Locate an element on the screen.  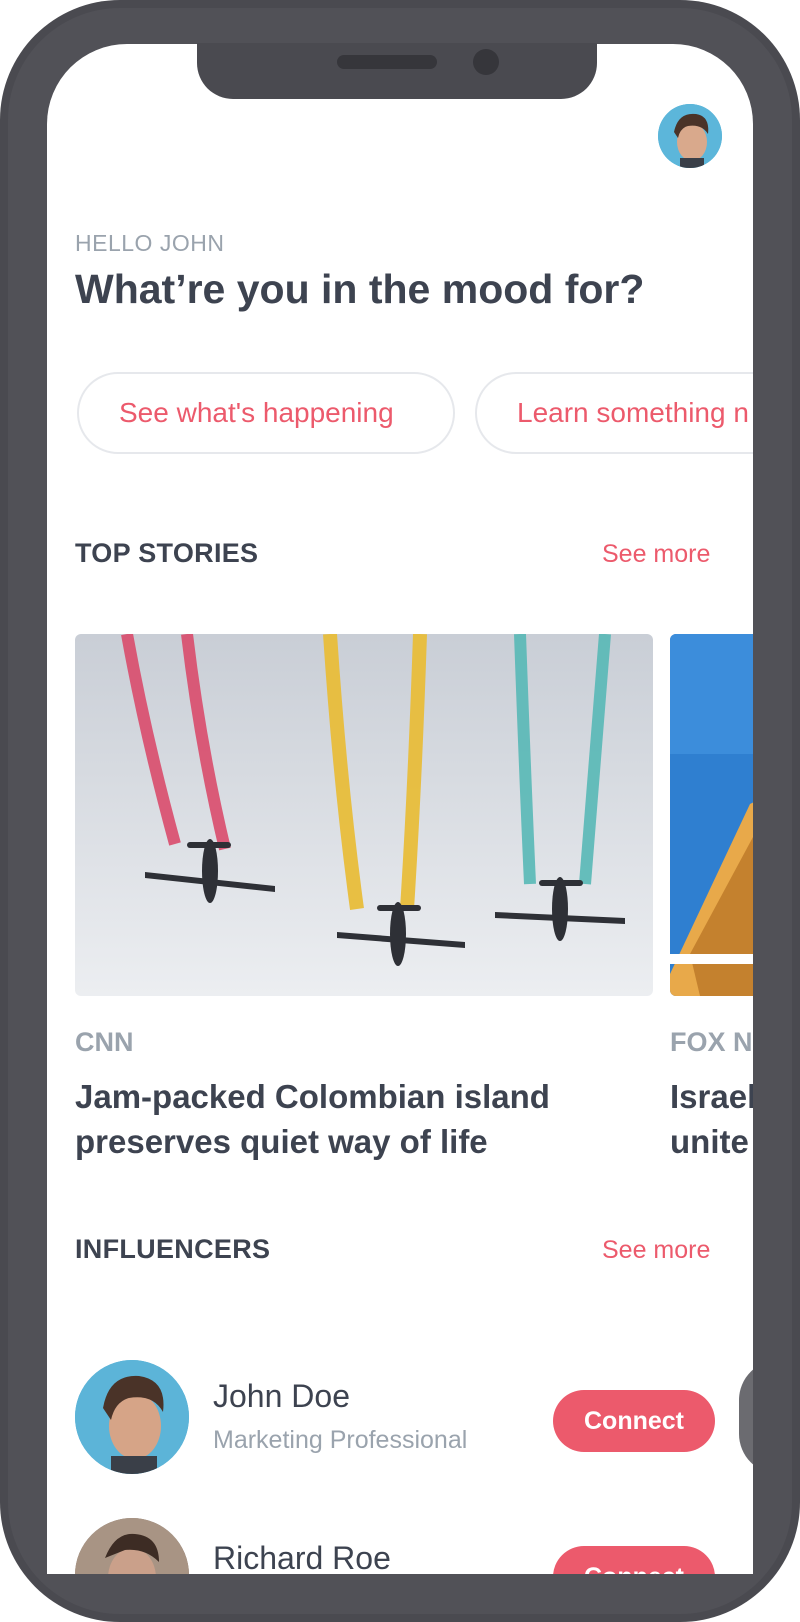
influencer-avatar-richard is located at coordinates (132, 1546).